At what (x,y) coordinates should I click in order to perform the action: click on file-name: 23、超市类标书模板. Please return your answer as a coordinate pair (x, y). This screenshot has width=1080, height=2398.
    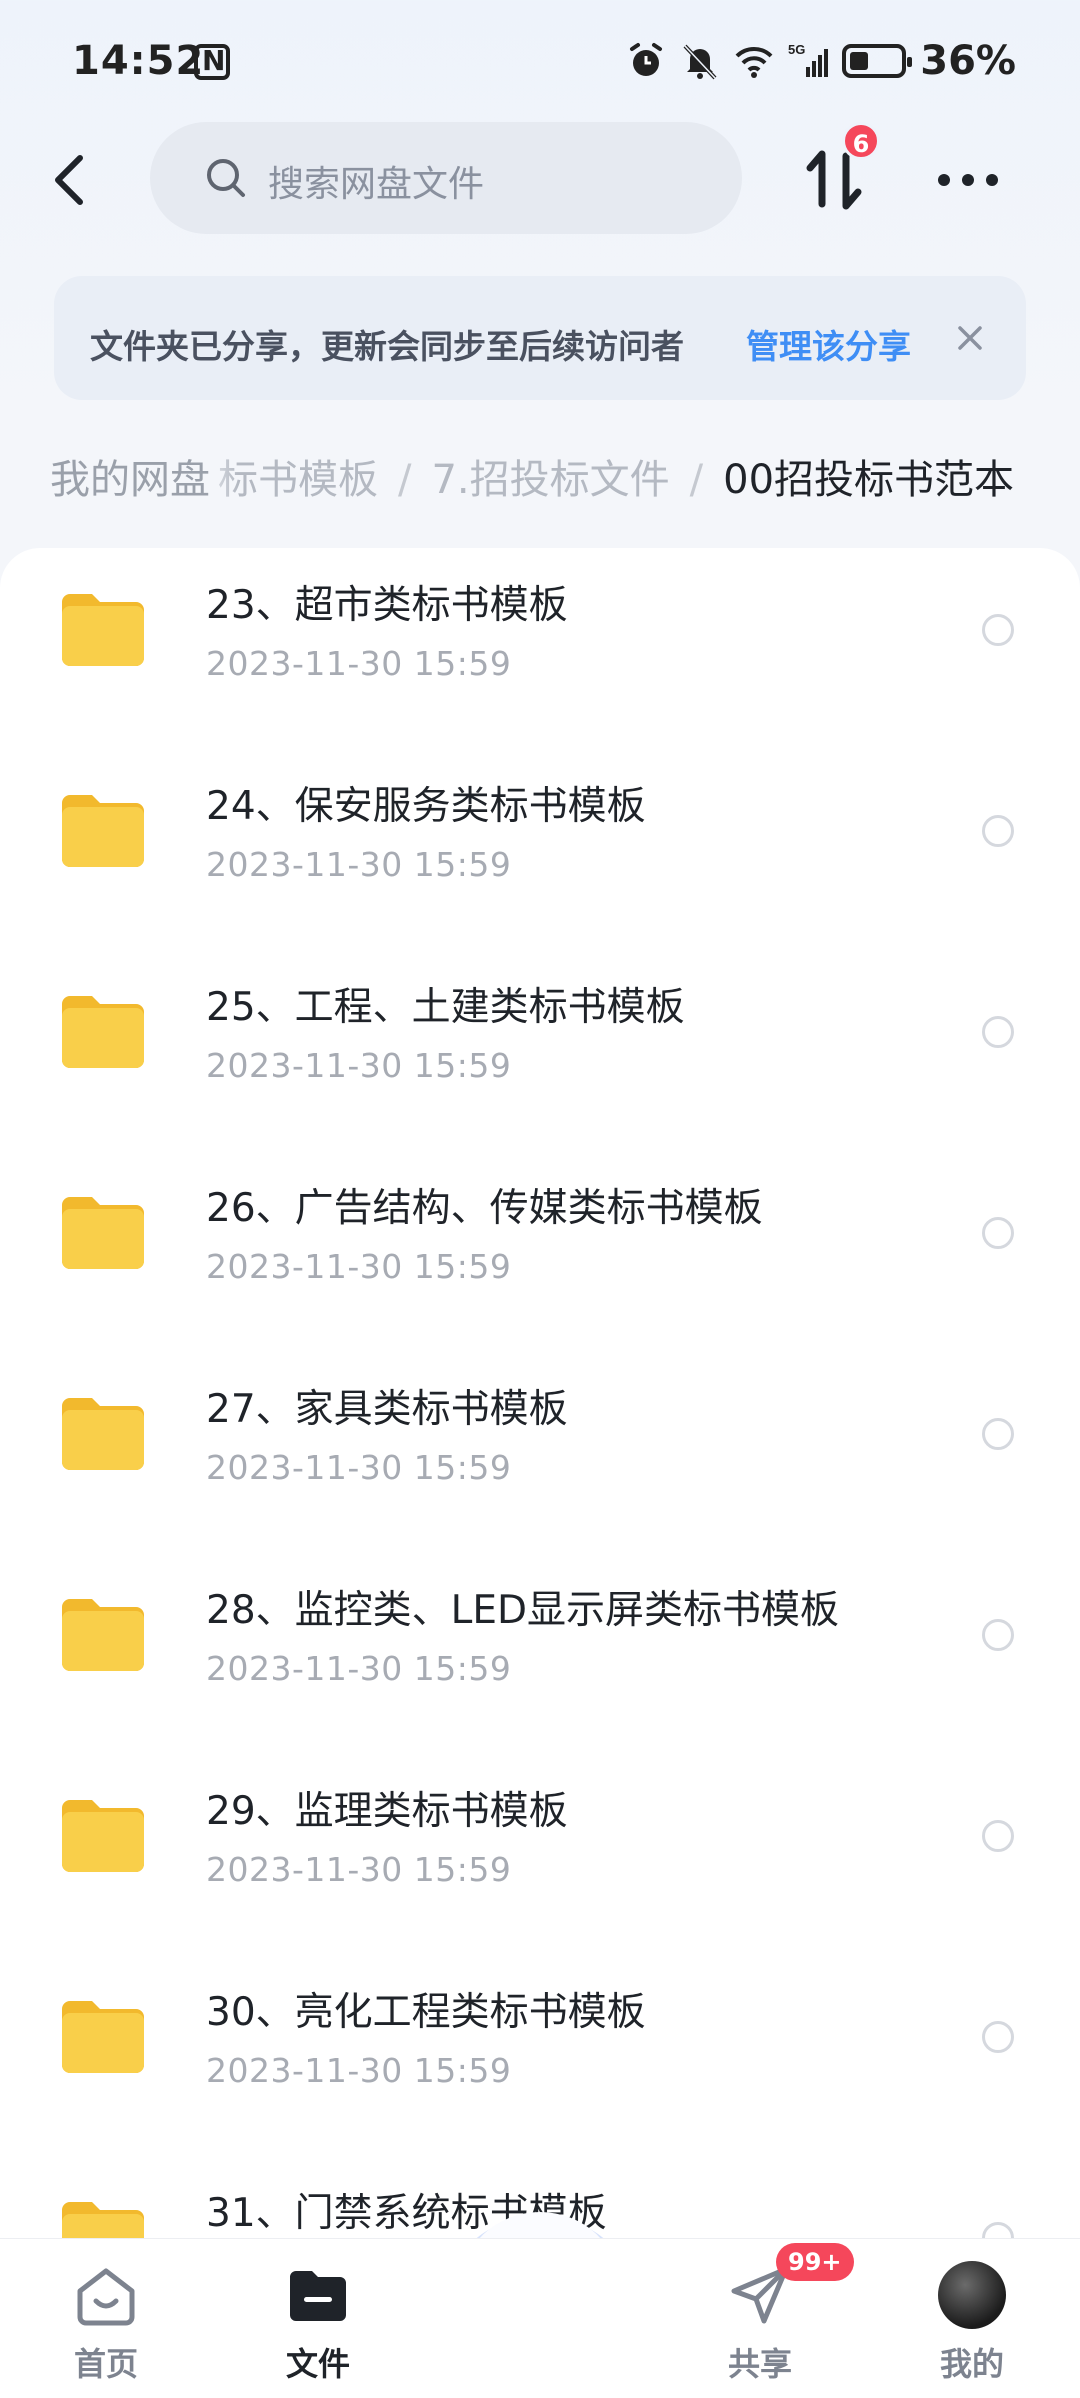
    Looking at the image, I should click on (387, 605).